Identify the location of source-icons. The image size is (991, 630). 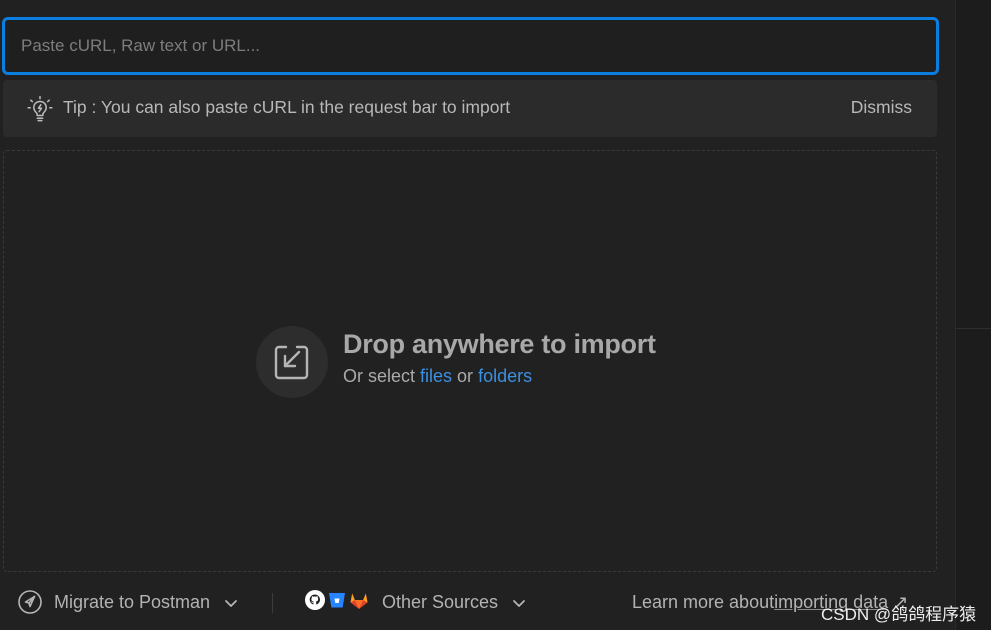
(337, 602).